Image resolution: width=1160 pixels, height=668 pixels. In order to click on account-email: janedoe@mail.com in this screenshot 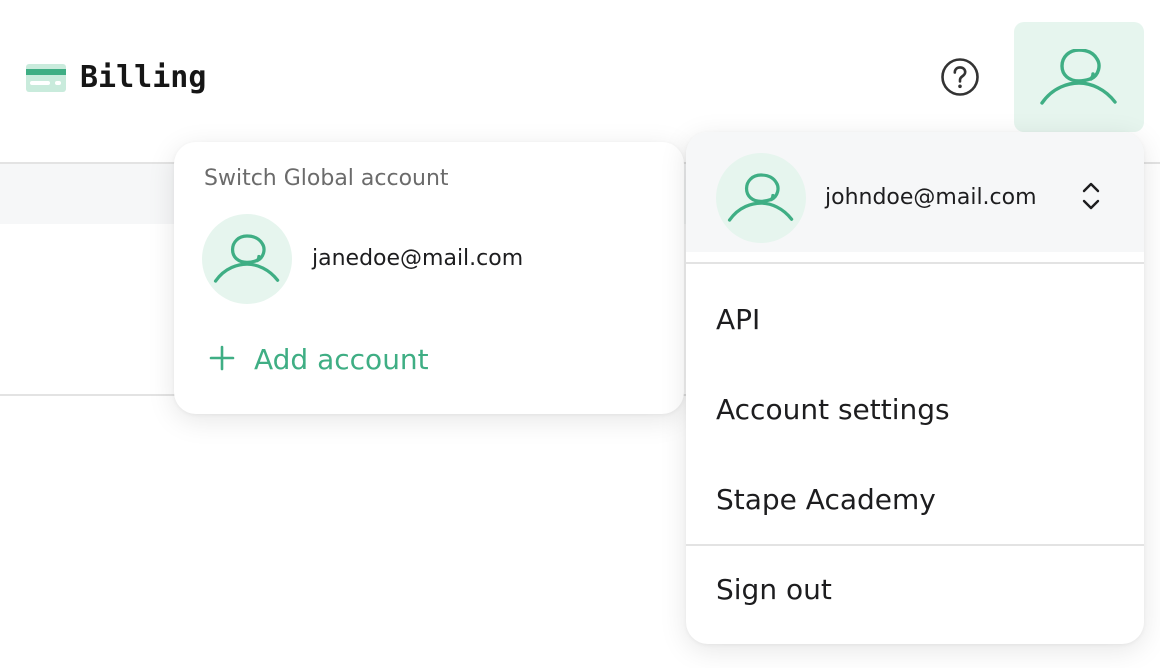, I will do `click(418, 258)`.